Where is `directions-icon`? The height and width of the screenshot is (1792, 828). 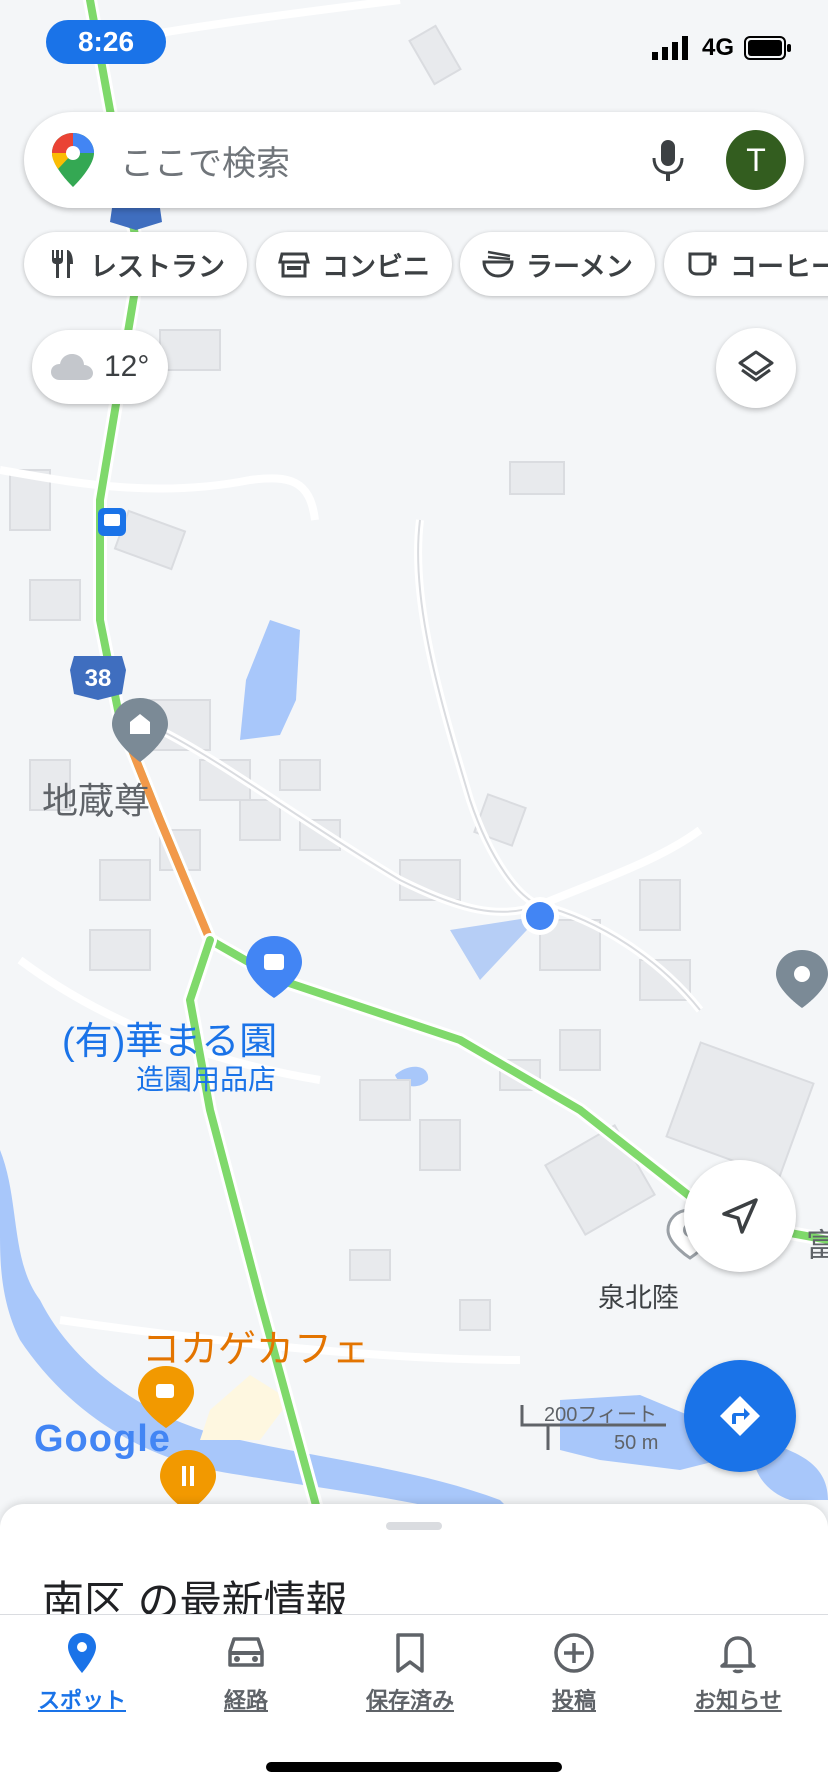
directions-icon is located at coordinates (740, 1416).